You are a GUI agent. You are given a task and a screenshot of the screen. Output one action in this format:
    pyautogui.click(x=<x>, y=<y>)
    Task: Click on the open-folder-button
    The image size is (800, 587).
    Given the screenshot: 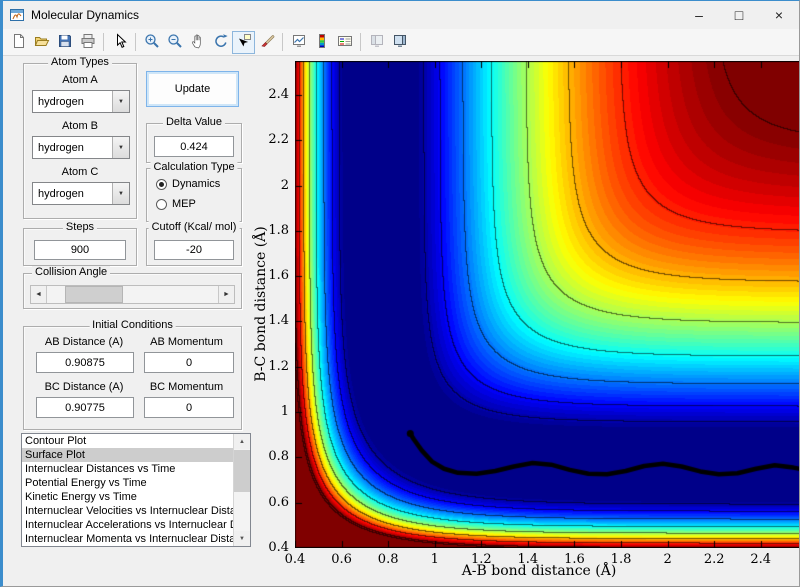 What is the action you would take?
    pyautogui.click(x=41, y=42)
    